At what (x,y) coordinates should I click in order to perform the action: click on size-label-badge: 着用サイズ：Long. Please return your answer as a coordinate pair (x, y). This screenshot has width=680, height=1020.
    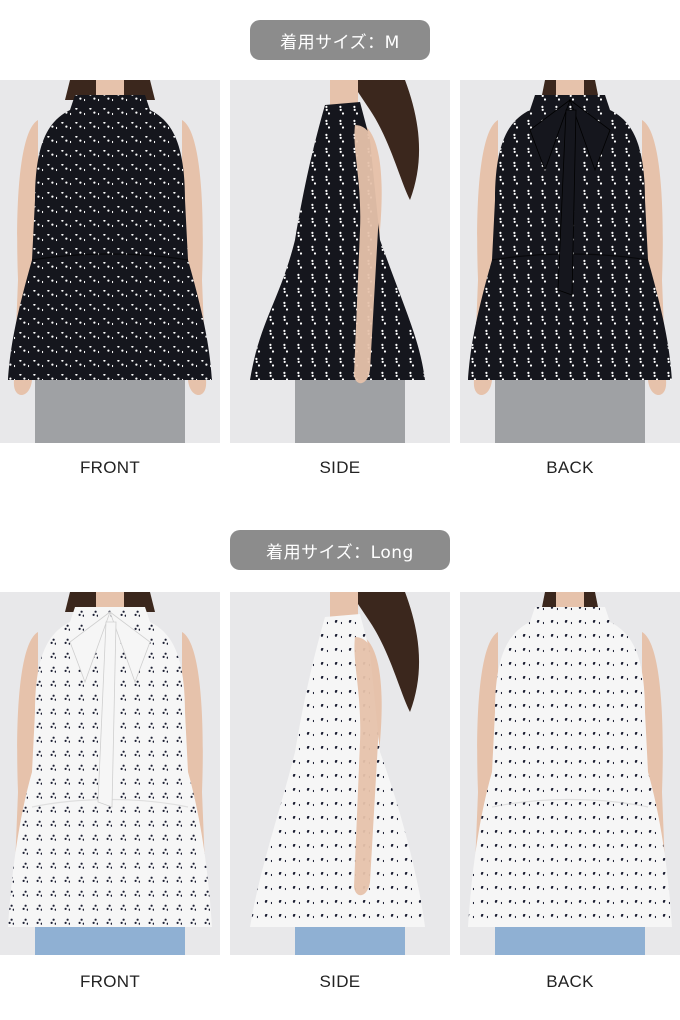
    Looking at the image, I should click on (340, 550).